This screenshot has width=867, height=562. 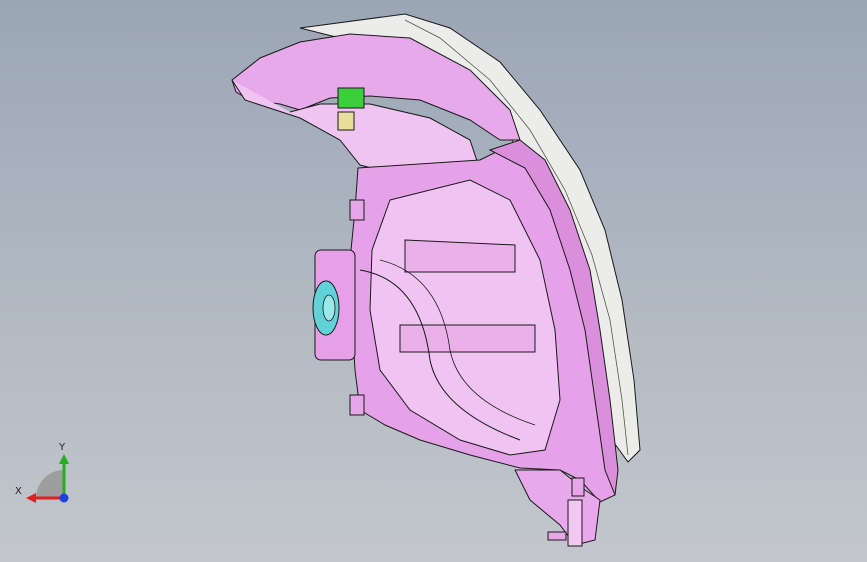 I want to click on x-axis-arrow, so click(x=31, y=498).